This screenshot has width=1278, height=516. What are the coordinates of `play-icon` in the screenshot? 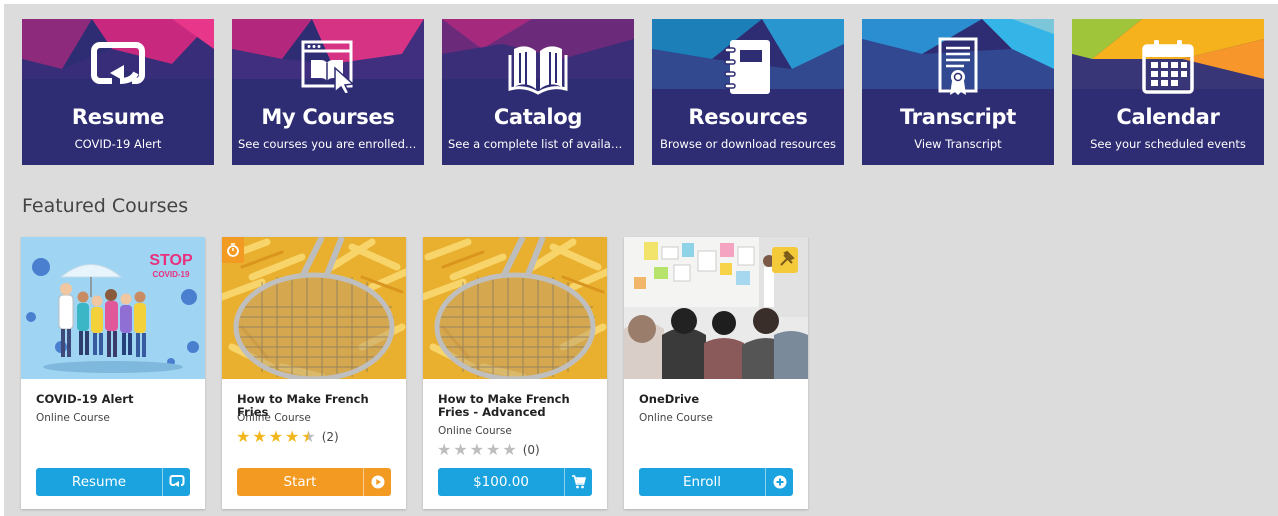 It's located at (377, 482).